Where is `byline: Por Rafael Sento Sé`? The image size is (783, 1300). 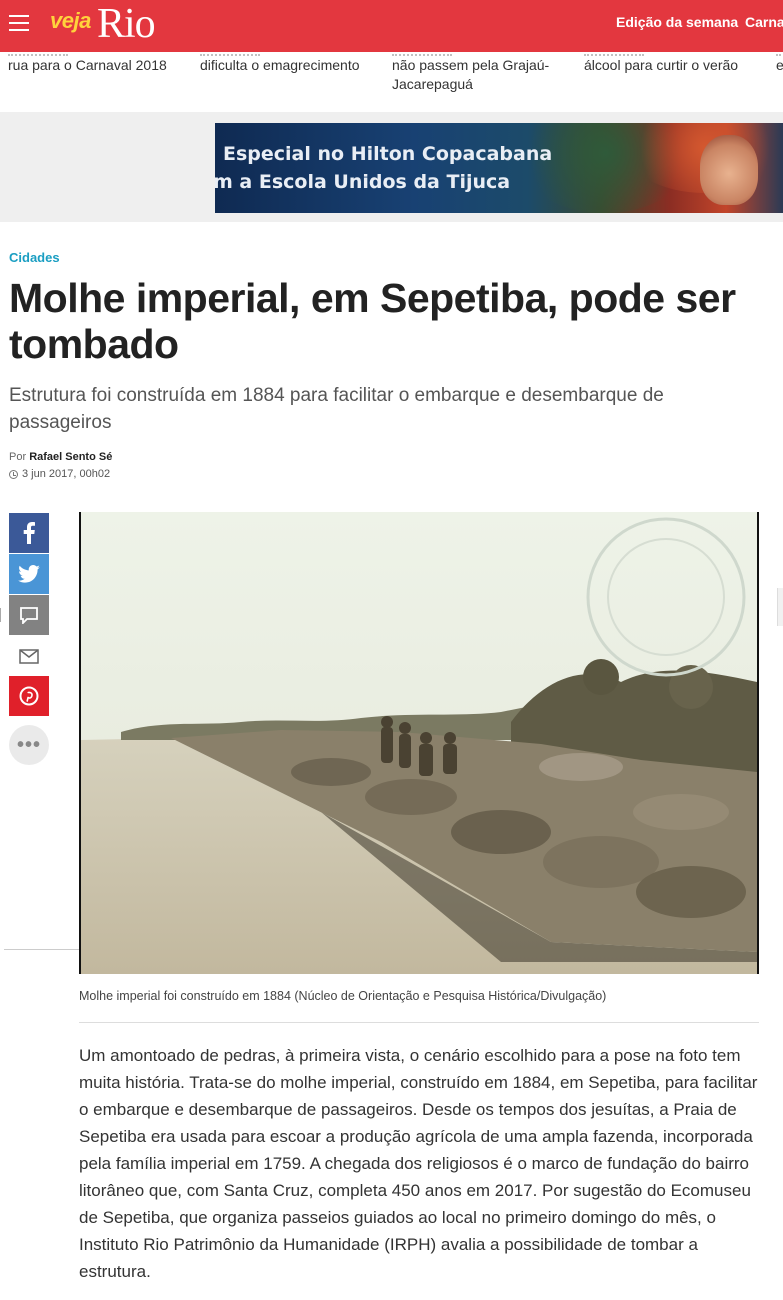 byline: Por Rafael Sento Sé is located at coordinates (60, 457).